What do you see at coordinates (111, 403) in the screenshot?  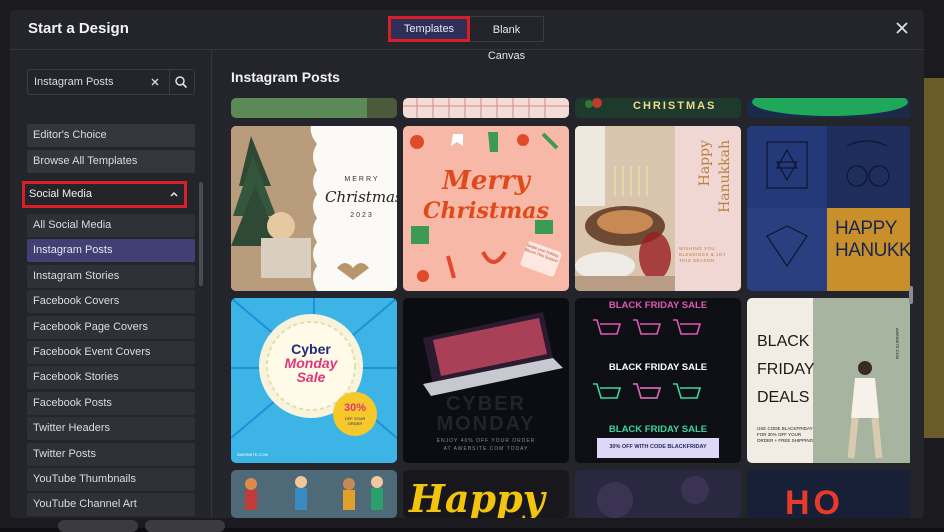 I see `category-facebook-posts: Facebook Posts` at bounding box center [111, 403].